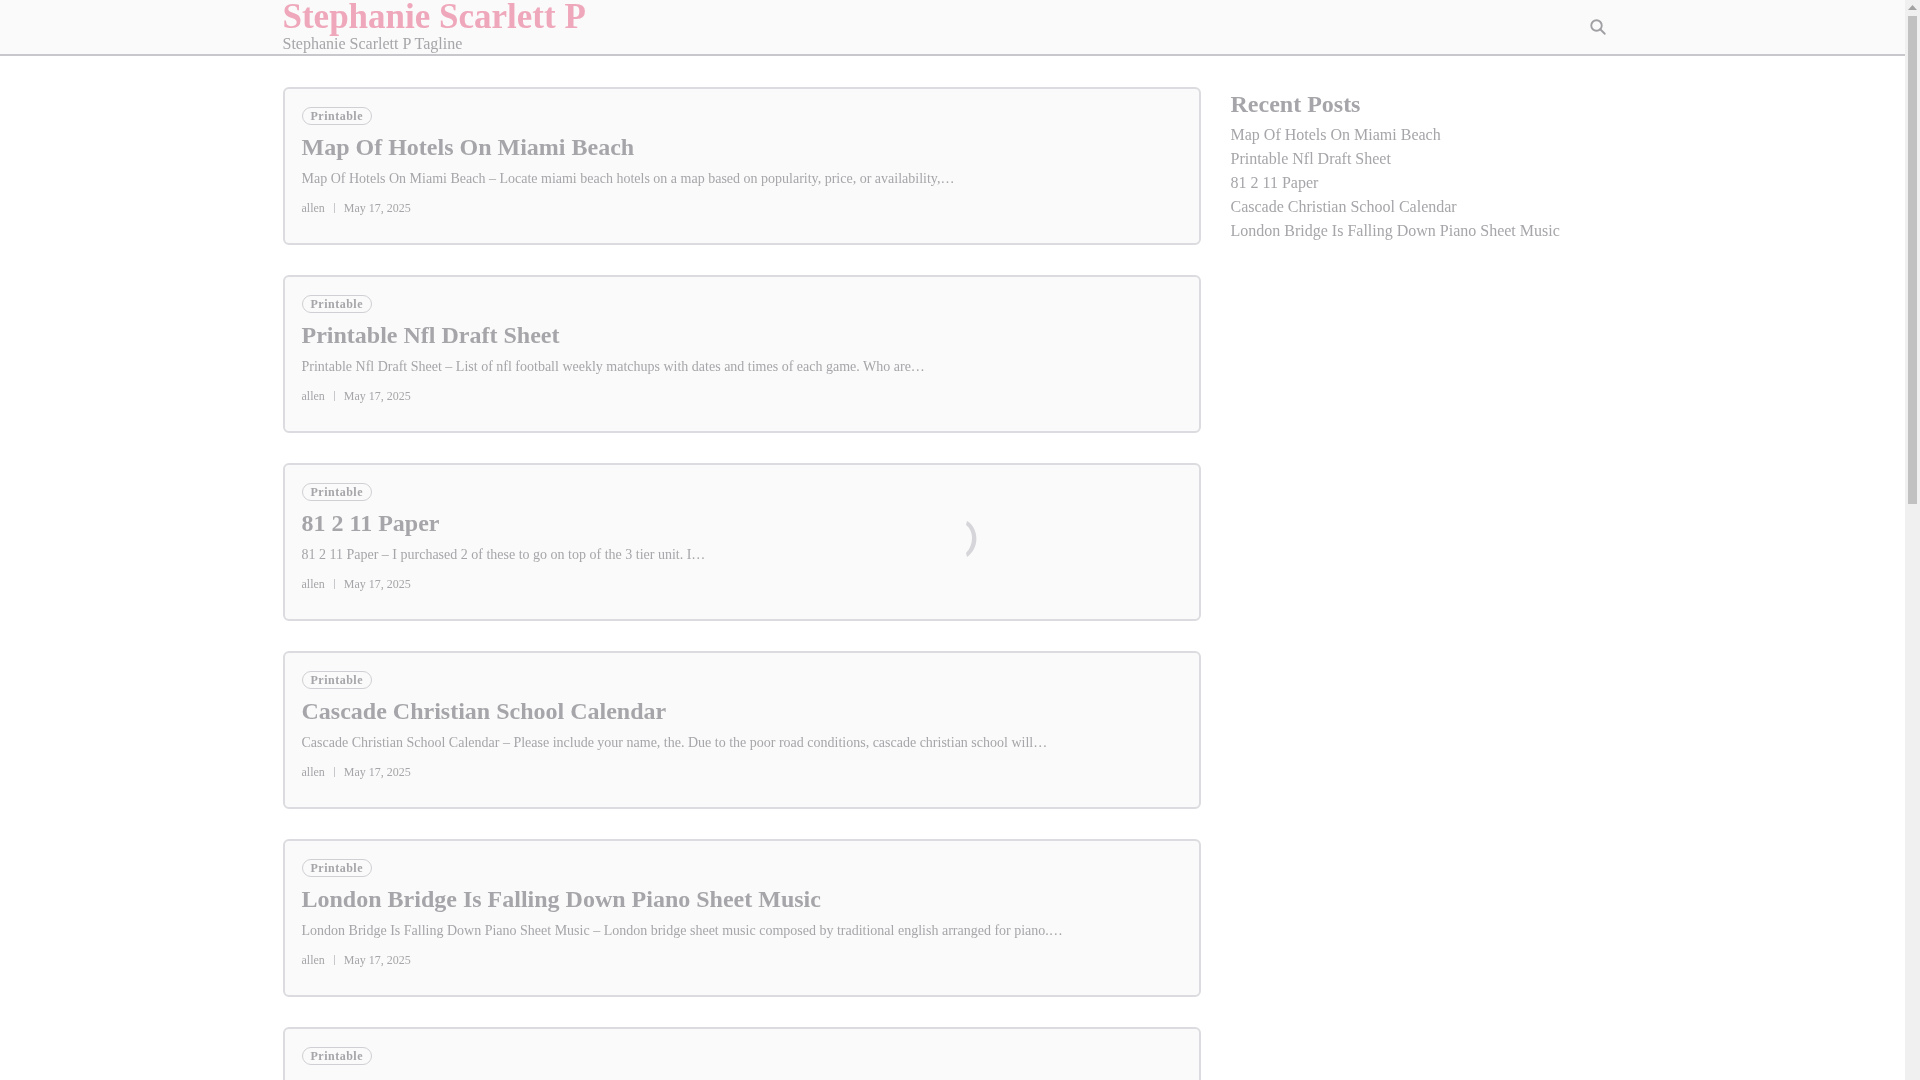 This screenshot has width=1920, height=1080. I want to click on post-title: 81 2 11 Paper, so click(370, 523).